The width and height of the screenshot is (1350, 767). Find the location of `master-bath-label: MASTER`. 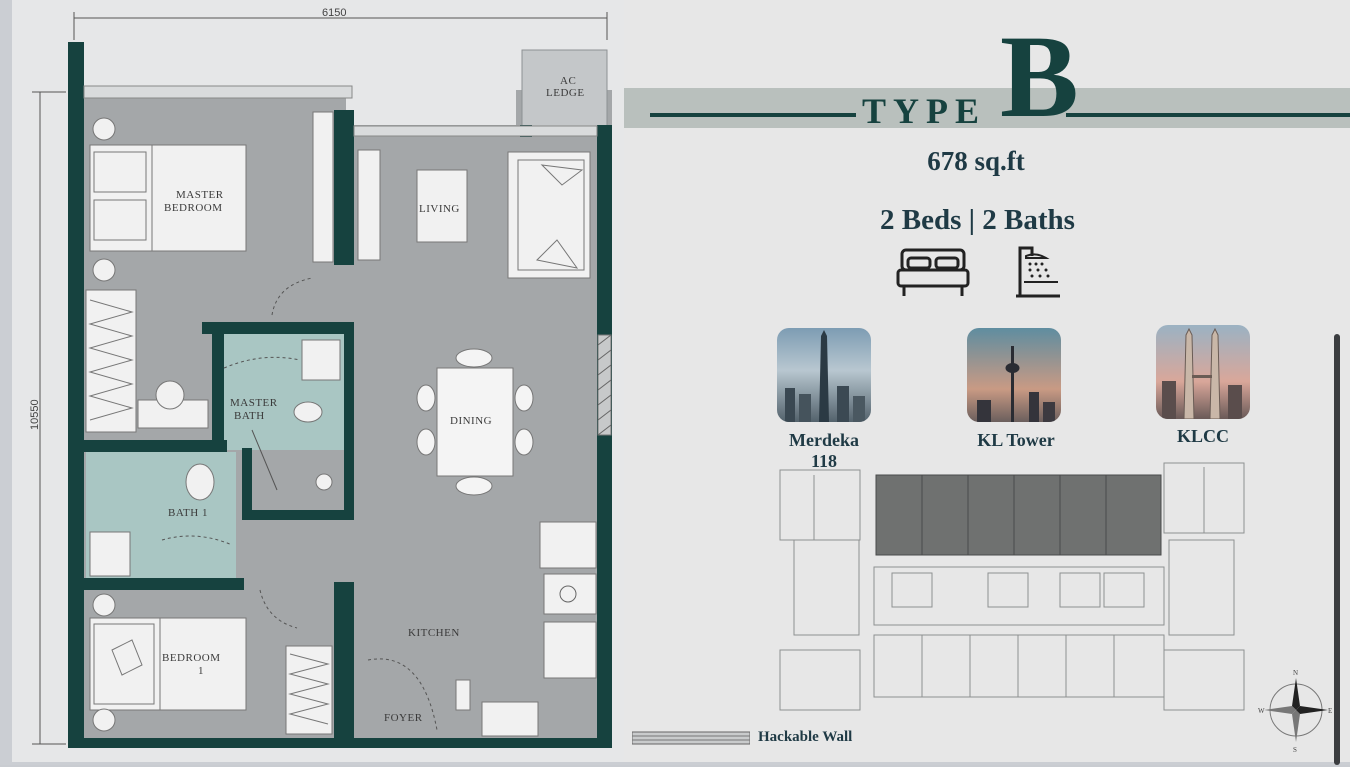

master-bath-label: MASTER is located at coordinates (254, 403).